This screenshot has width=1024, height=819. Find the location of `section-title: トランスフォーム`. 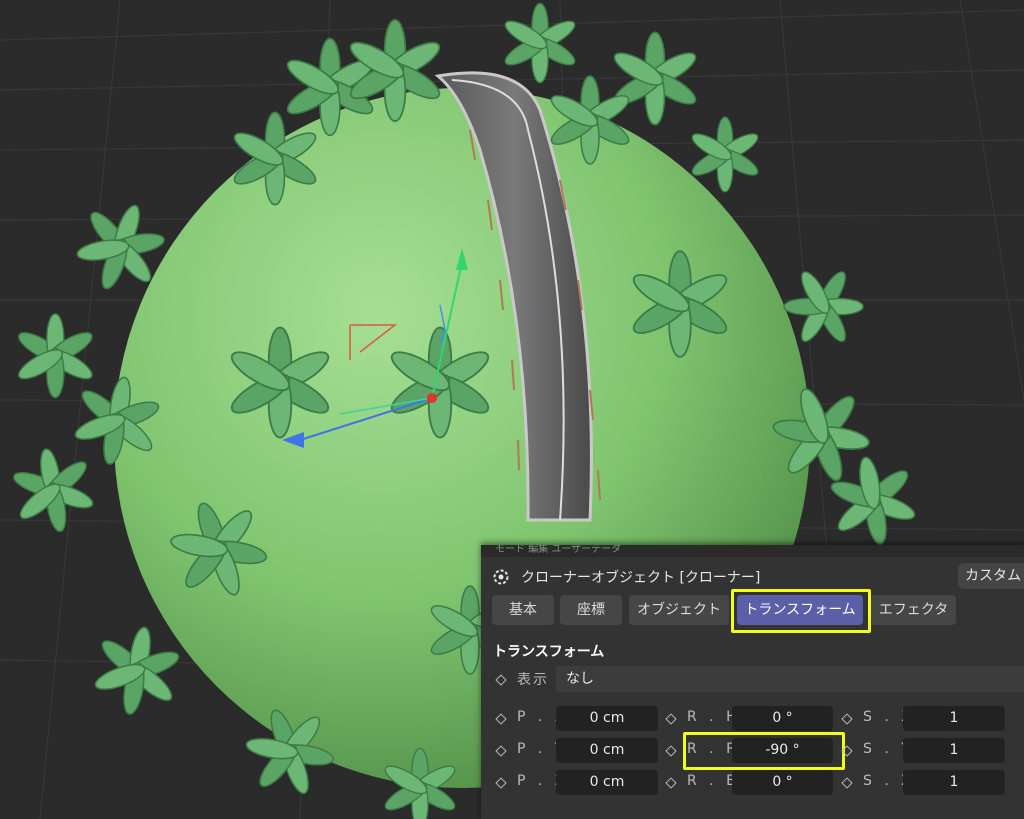

section-title: トランスフォーム is located at coordinates (549, 652).